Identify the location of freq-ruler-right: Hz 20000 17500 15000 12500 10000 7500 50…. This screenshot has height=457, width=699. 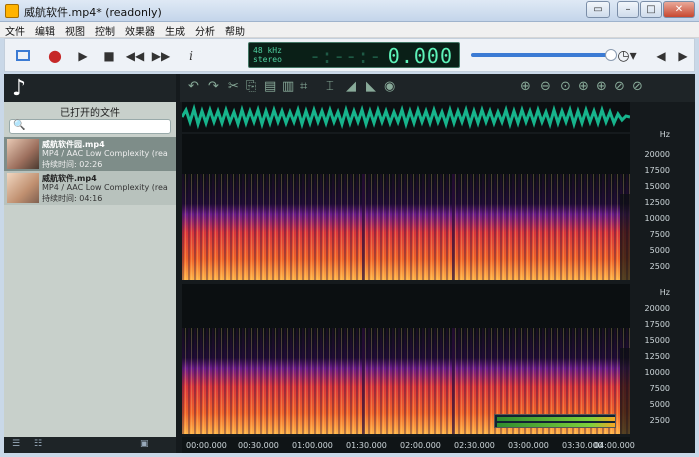
(652, 363).